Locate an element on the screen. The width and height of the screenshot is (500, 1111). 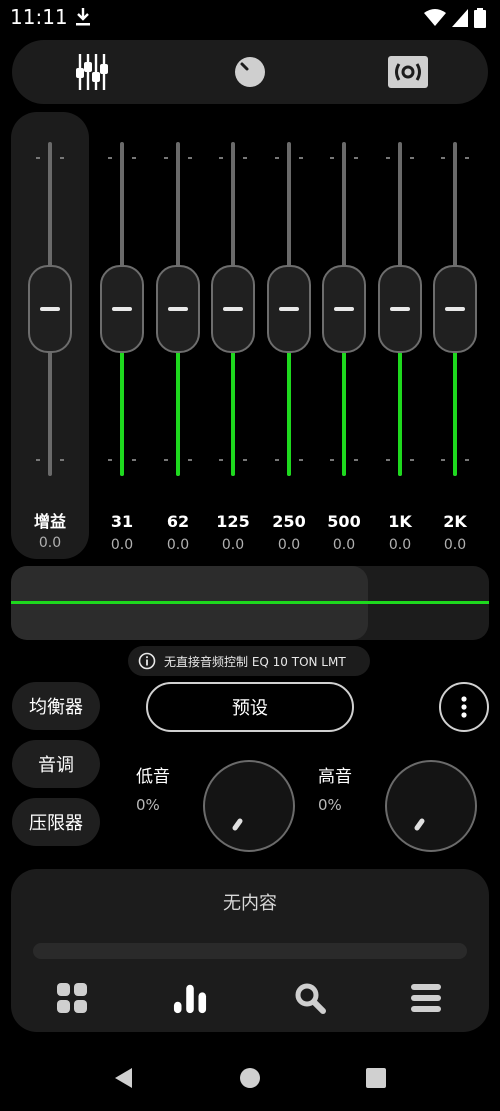
status-bar: 11:11 is located at coordinates (250, 17).